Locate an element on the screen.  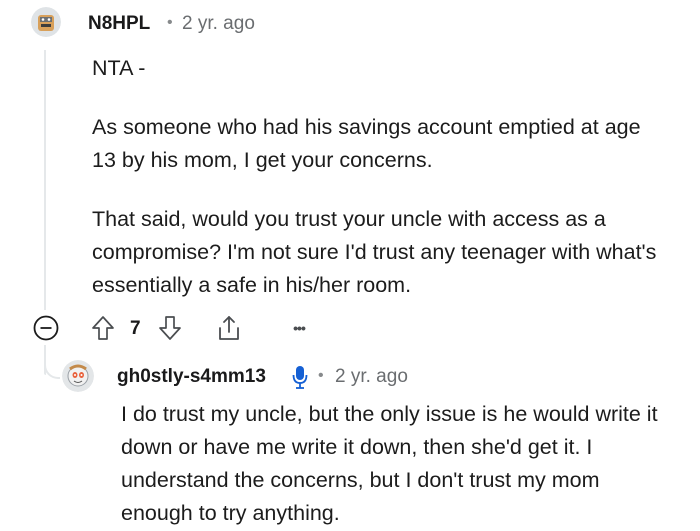
comment-author: N8HPL is located at coordinates (119, 24).